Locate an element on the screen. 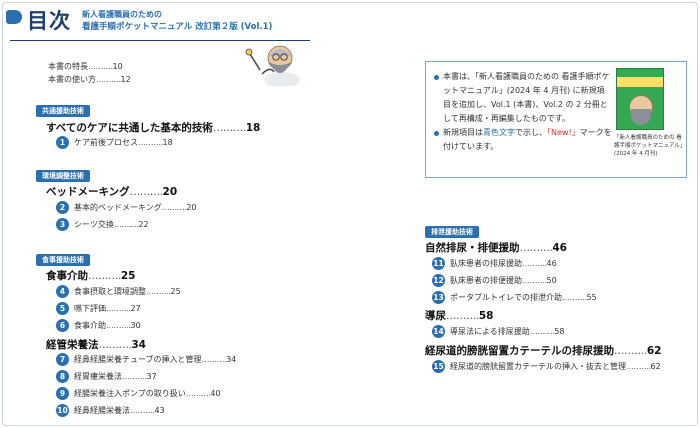  toc-tab-marker is located at coordinates (14, 17).